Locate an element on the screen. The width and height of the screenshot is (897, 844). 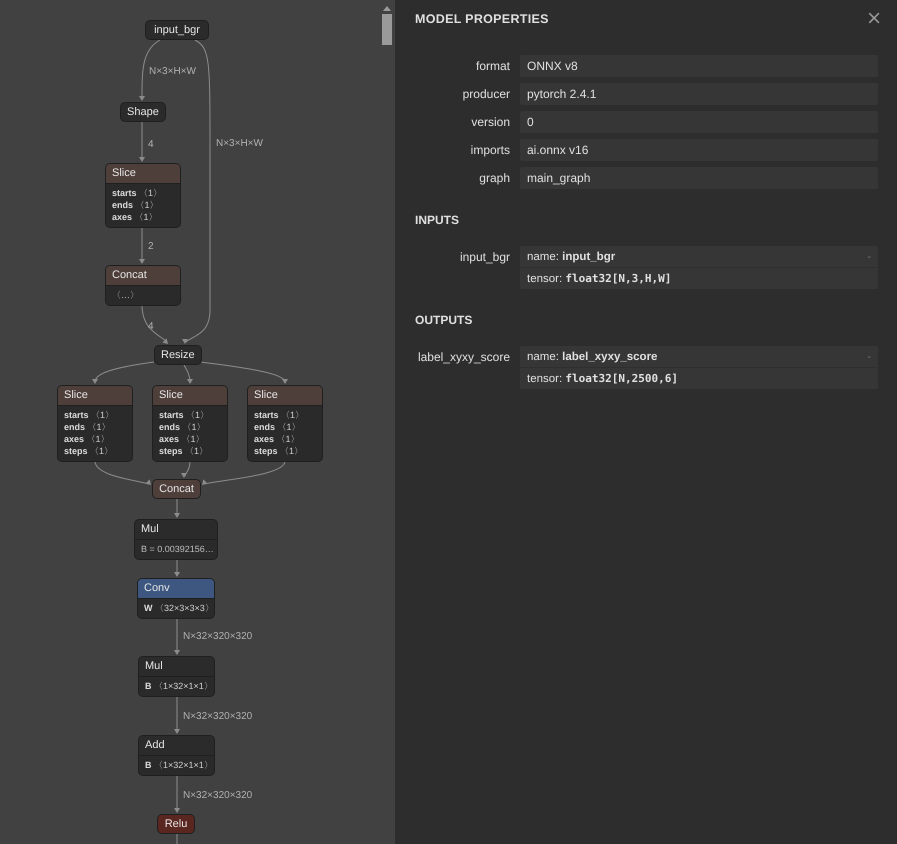
scroll-up-icon is located at coordinates (387, 8).